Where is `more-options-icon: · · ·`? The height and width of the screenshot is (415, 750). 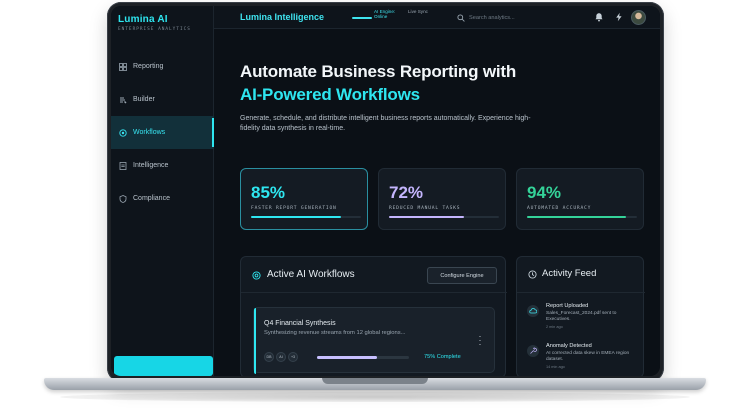
more-options-icon: · · · is located at coordinates (480, 340).